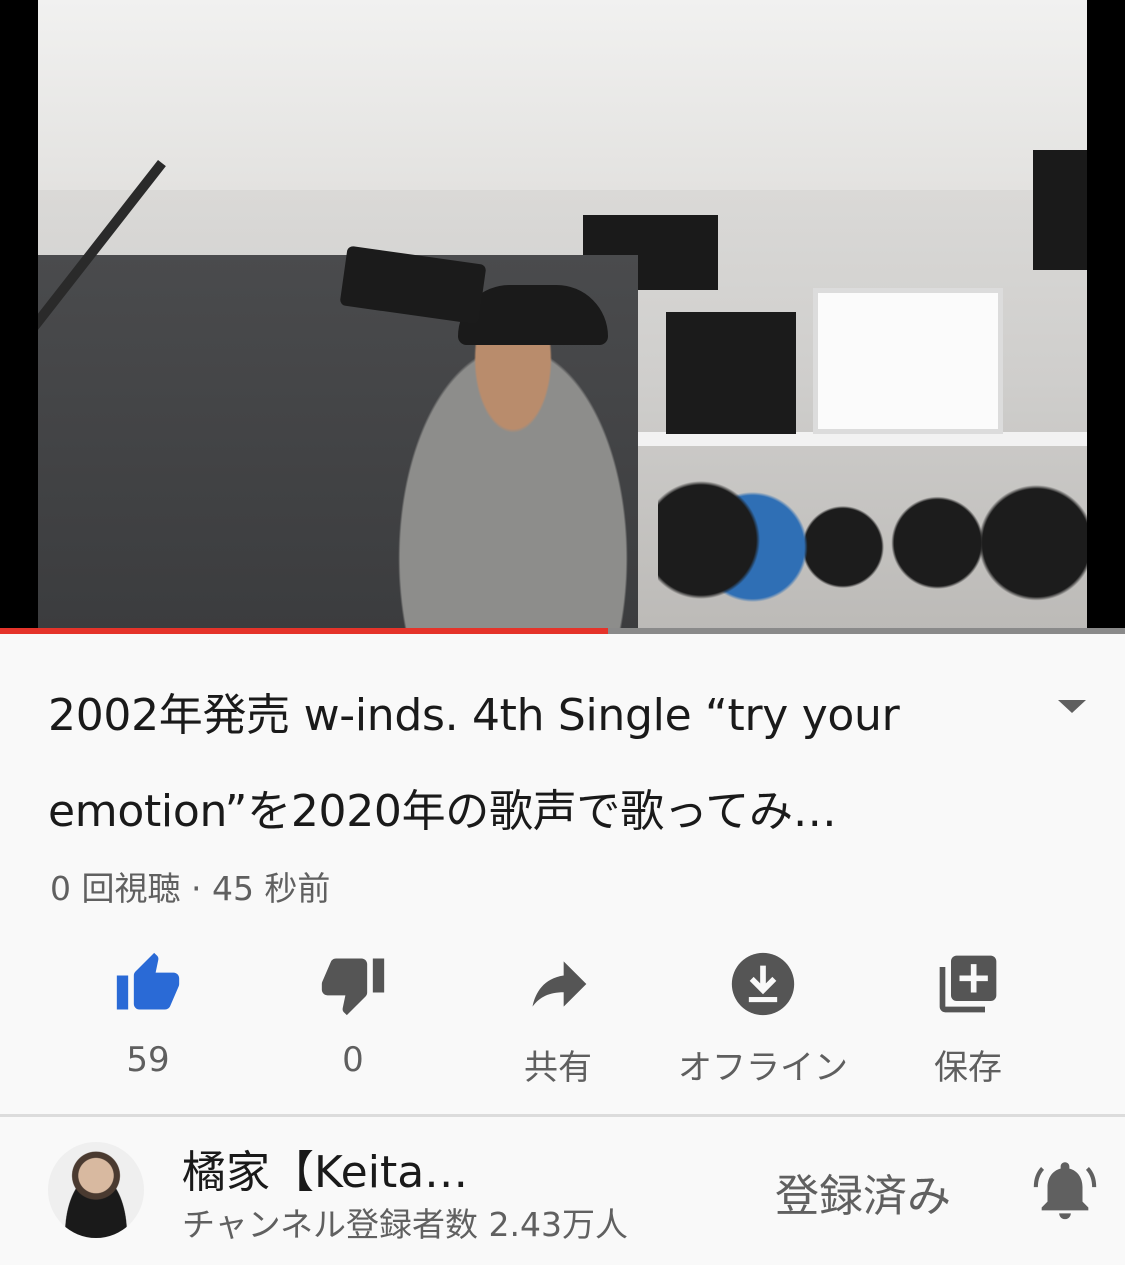  Describe the element at coordinates (763, 1068) in the screenshot. I see `offline-label: オフライン` at that location.